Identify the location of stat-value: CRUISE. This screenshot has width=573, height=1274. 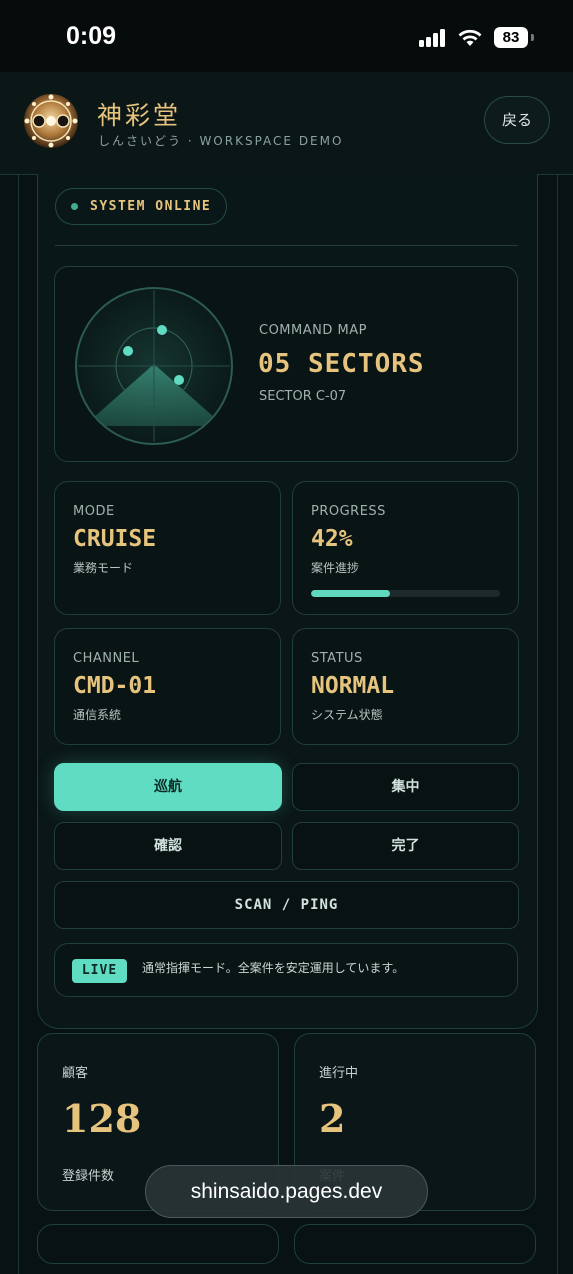
(115, 539).